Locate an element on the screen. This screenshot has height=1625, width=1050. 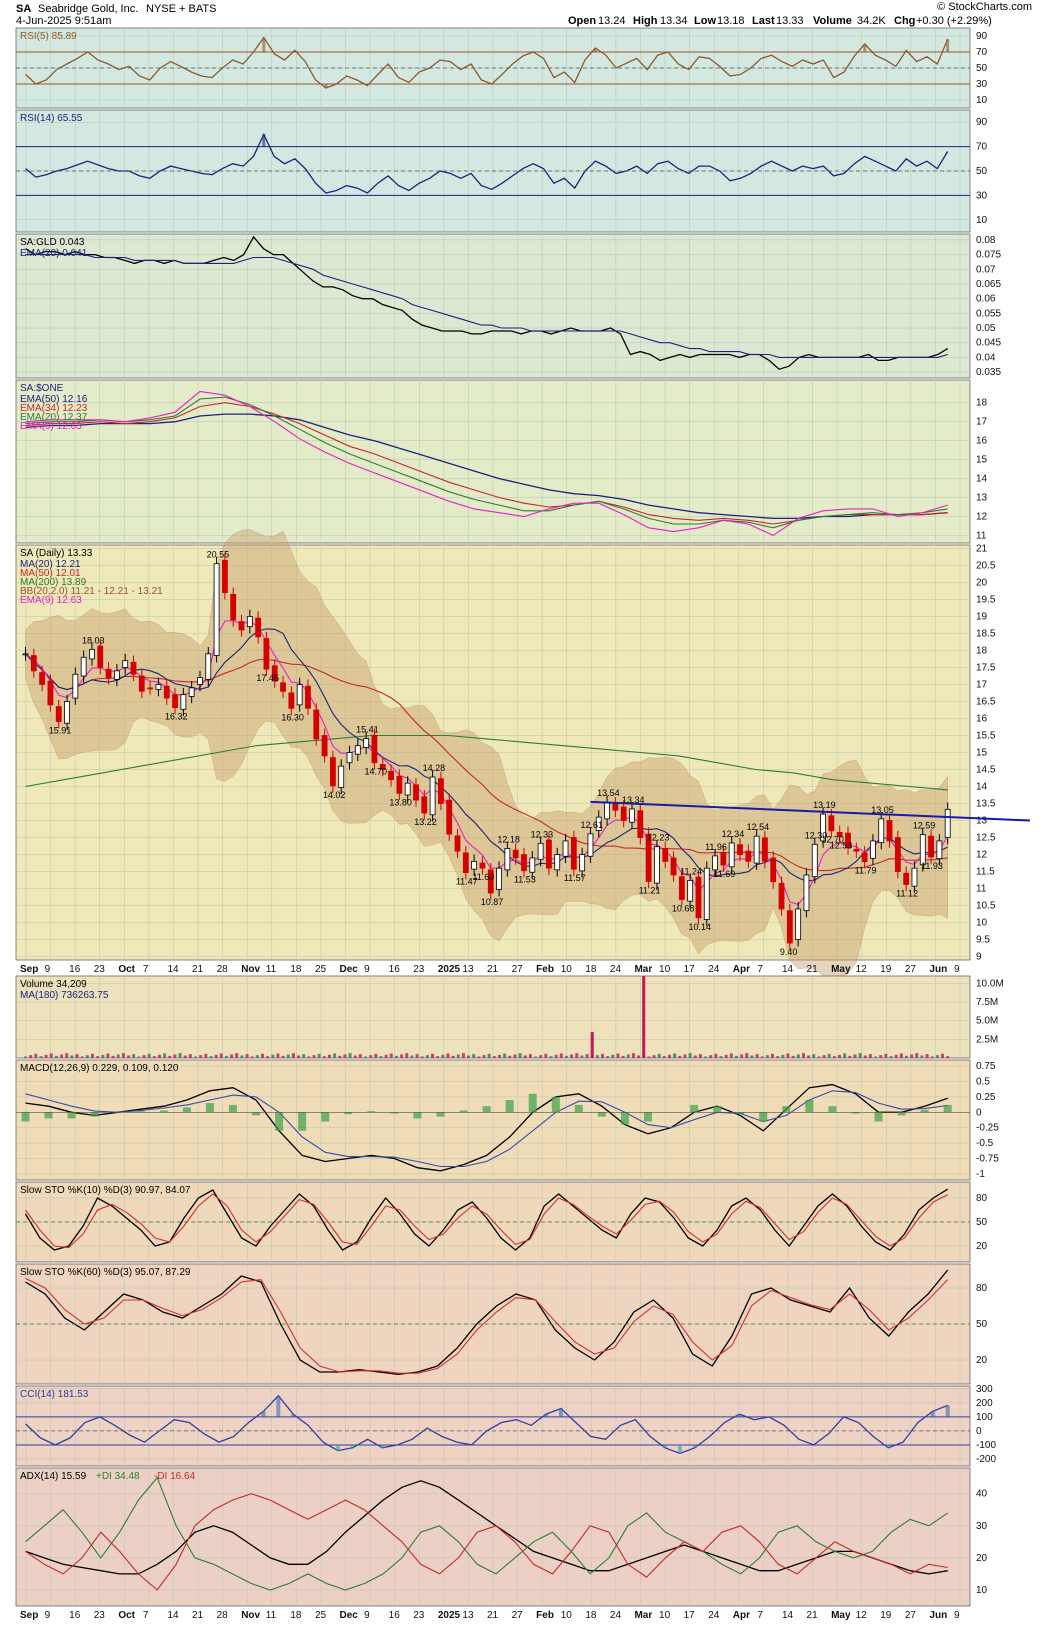
y-tick-label: 7.5M is located at coordinates (987, 1002).